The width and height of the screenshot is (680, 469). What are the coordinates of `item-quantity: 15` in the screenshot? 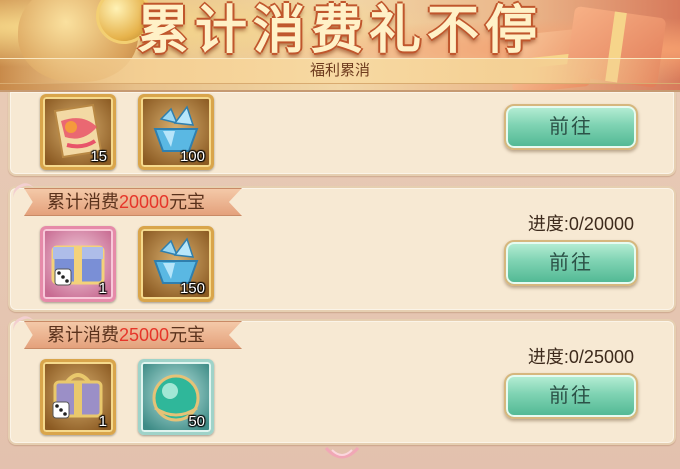 It's located at (98, 156).